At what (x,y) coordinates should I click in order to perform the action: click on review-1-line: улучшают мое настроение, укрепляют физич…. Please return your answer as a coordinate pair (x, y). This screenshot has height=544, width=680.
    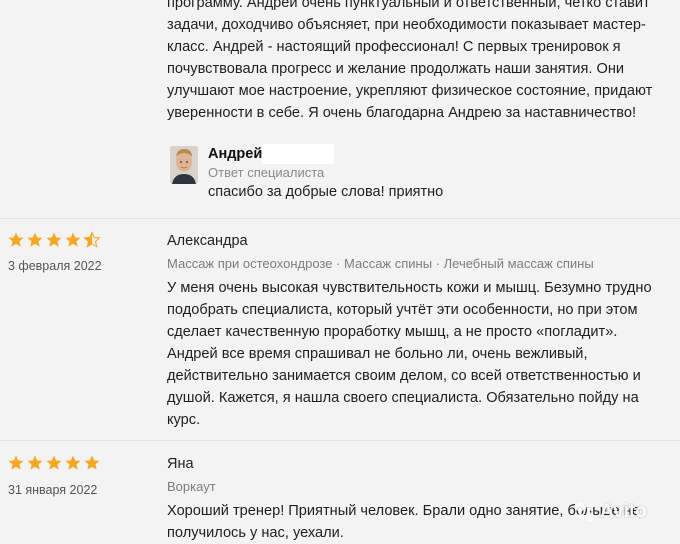
    Looking at the image, I should click on (410, 91).